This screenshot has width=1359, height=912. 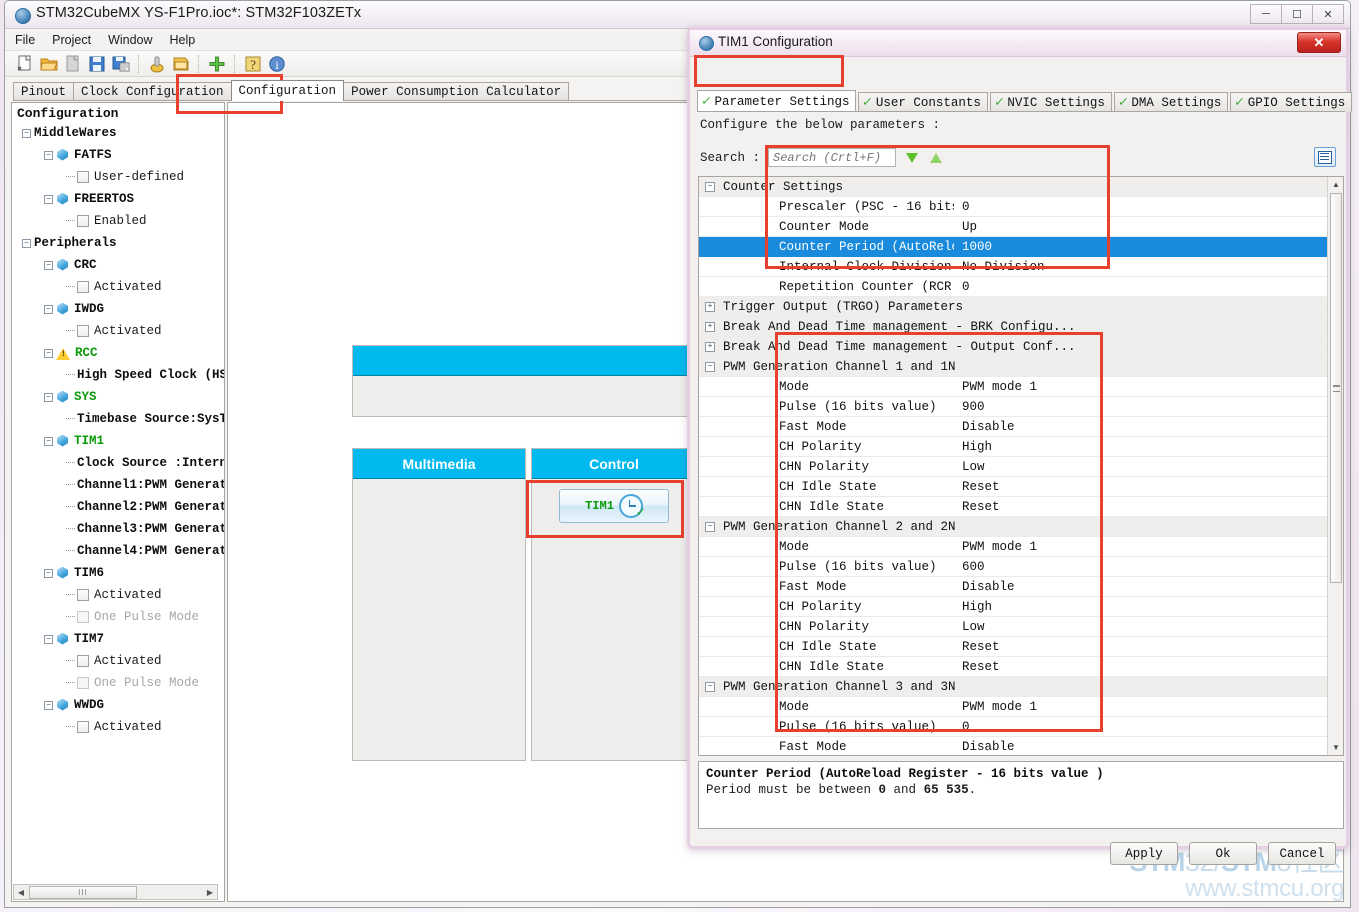 What do you see at coordinates (1013, 427) in the screenshot?
I see `parameter-row: Fast Mode Disable` at bounding box center [1013, 427].